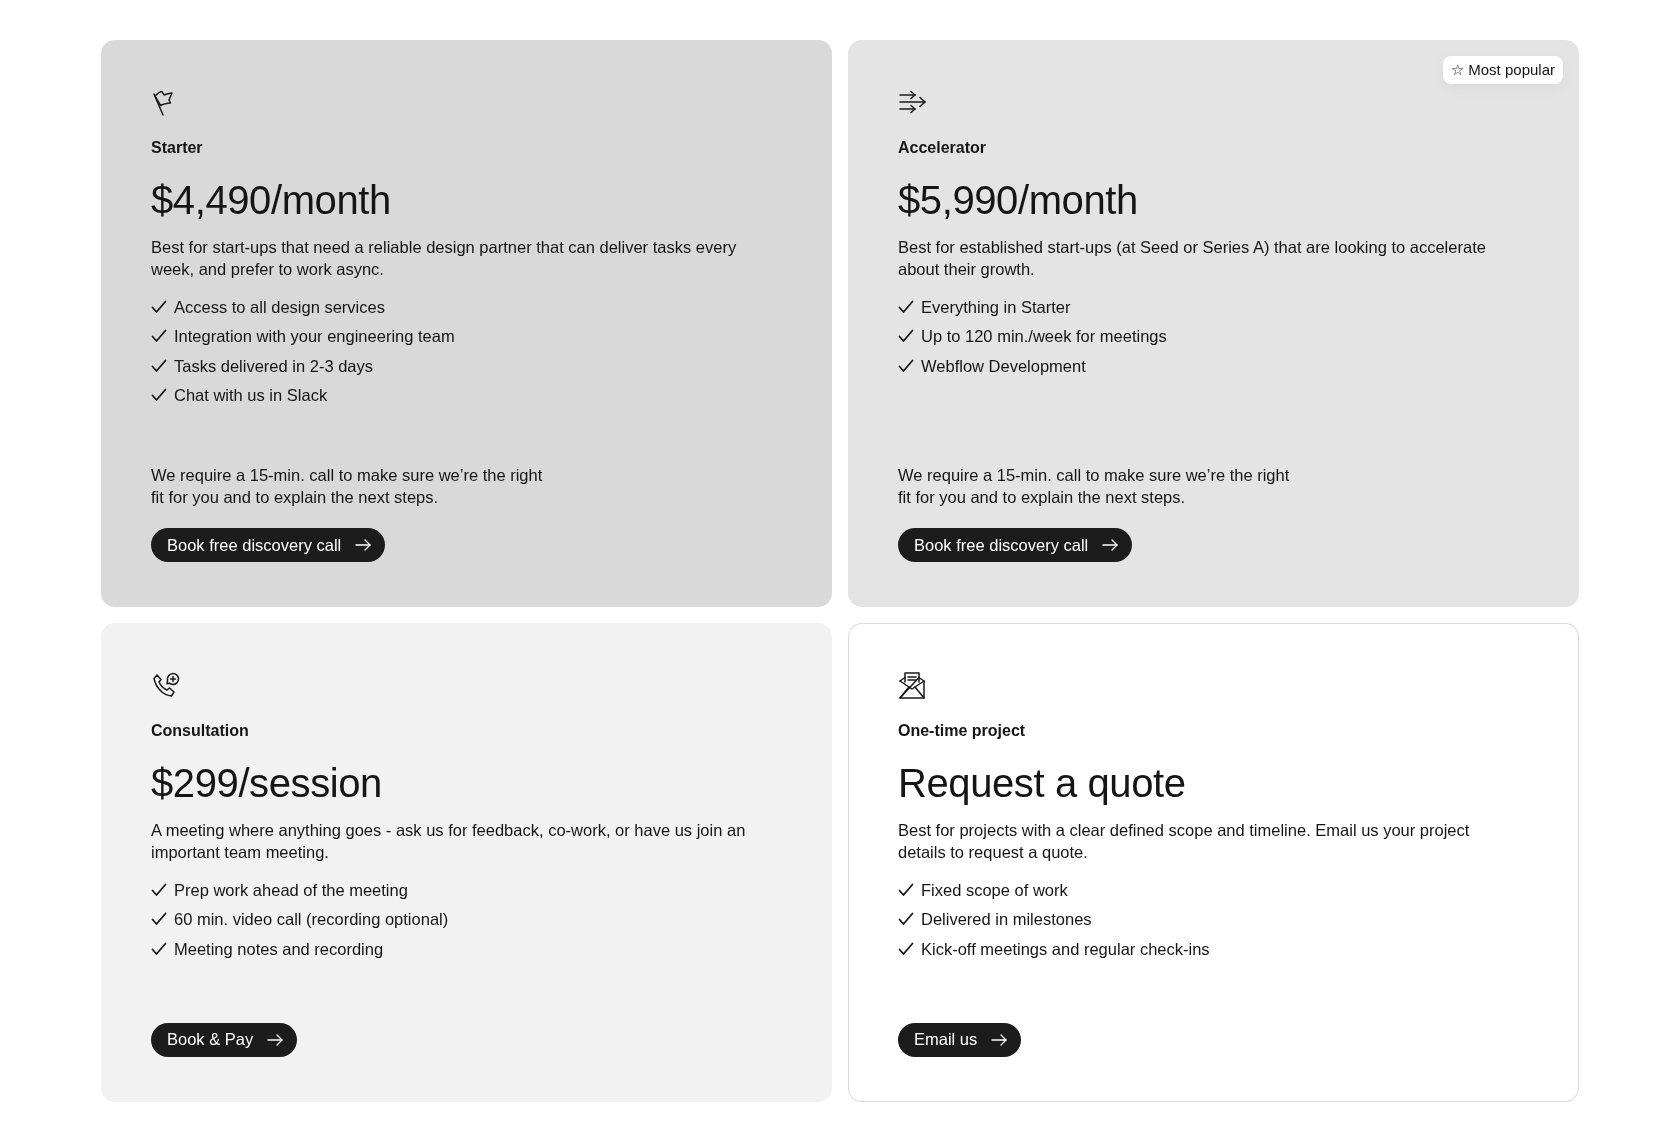 The image size is (1680, 1139). I want to click on plan-price: $5,990/month, so click(1018, 200).